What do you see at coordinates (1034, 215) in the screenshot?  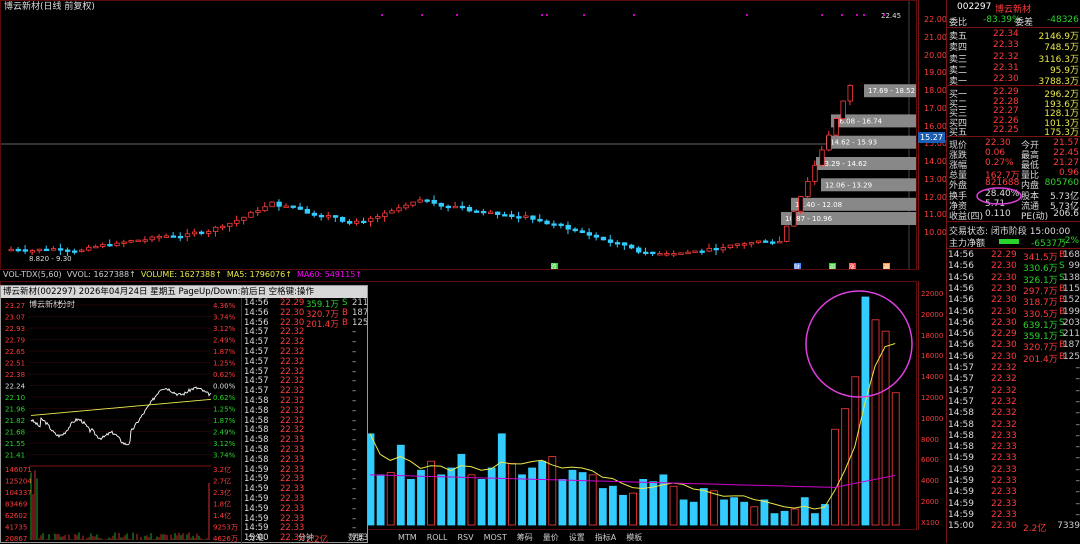 I see `stat-label: PE(动)` at bounding box center [1034, 215].